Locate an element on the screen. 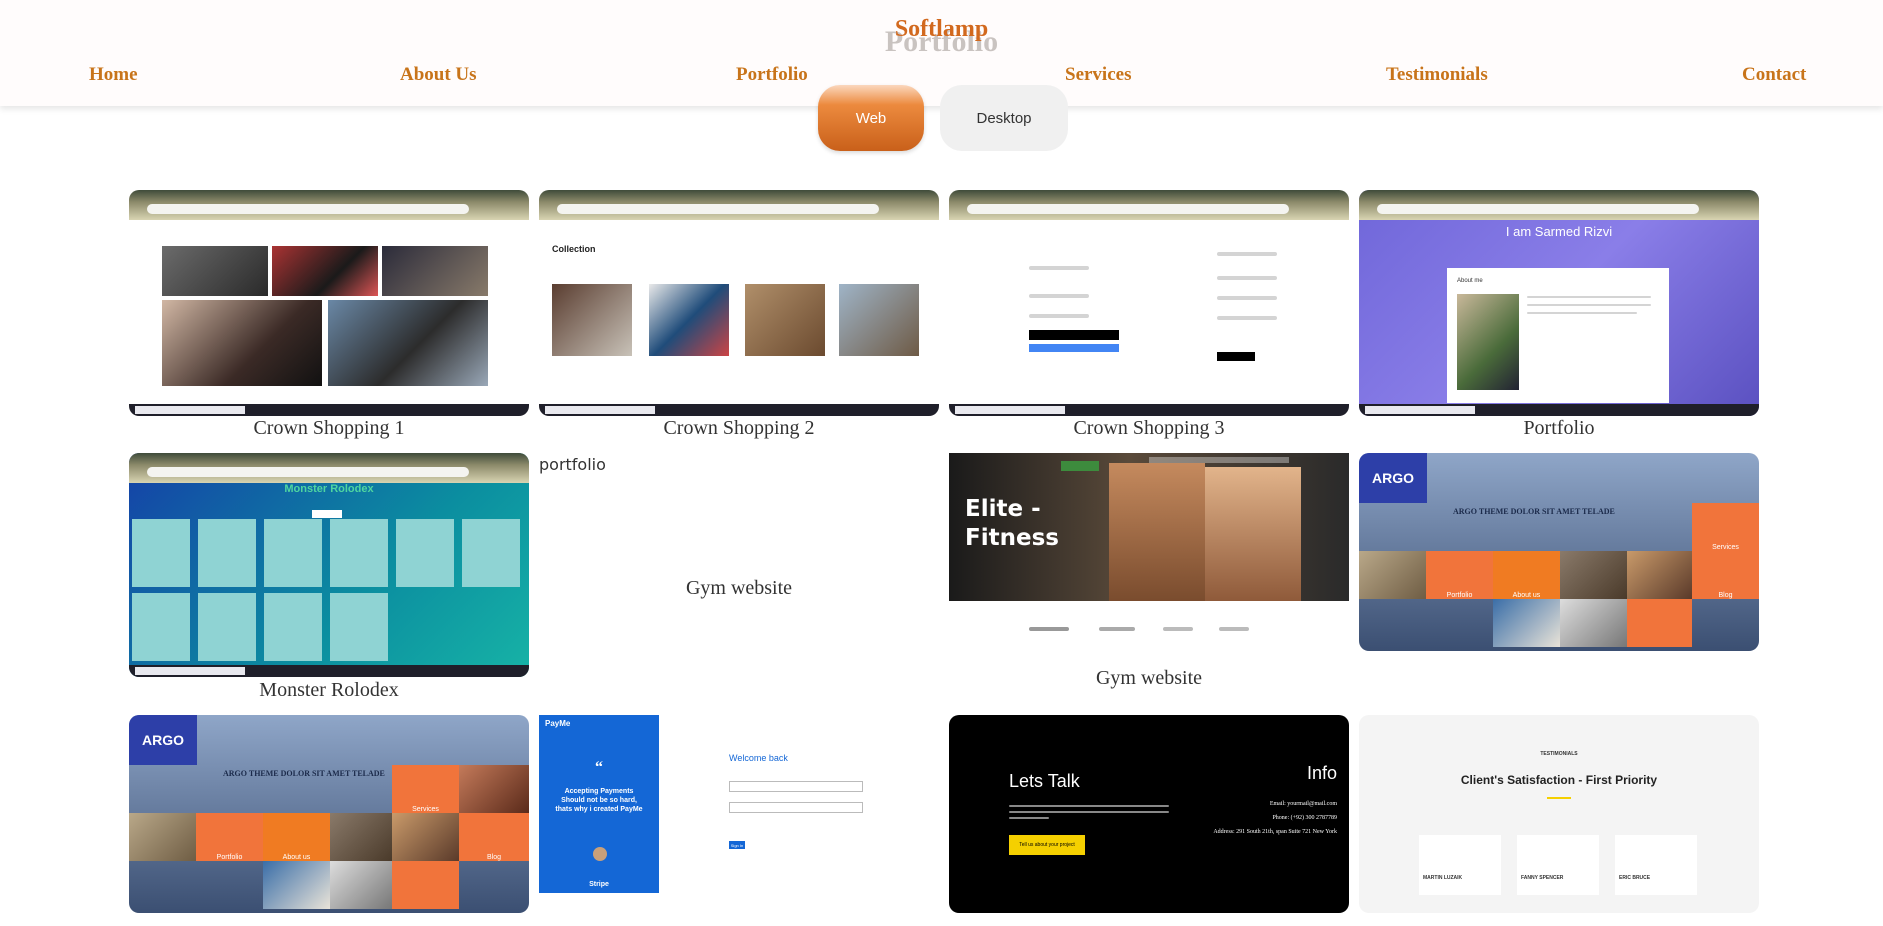 This screenshot has width=1883, height=926. nav-about-us: About Us is located at coordinates (438, 75).